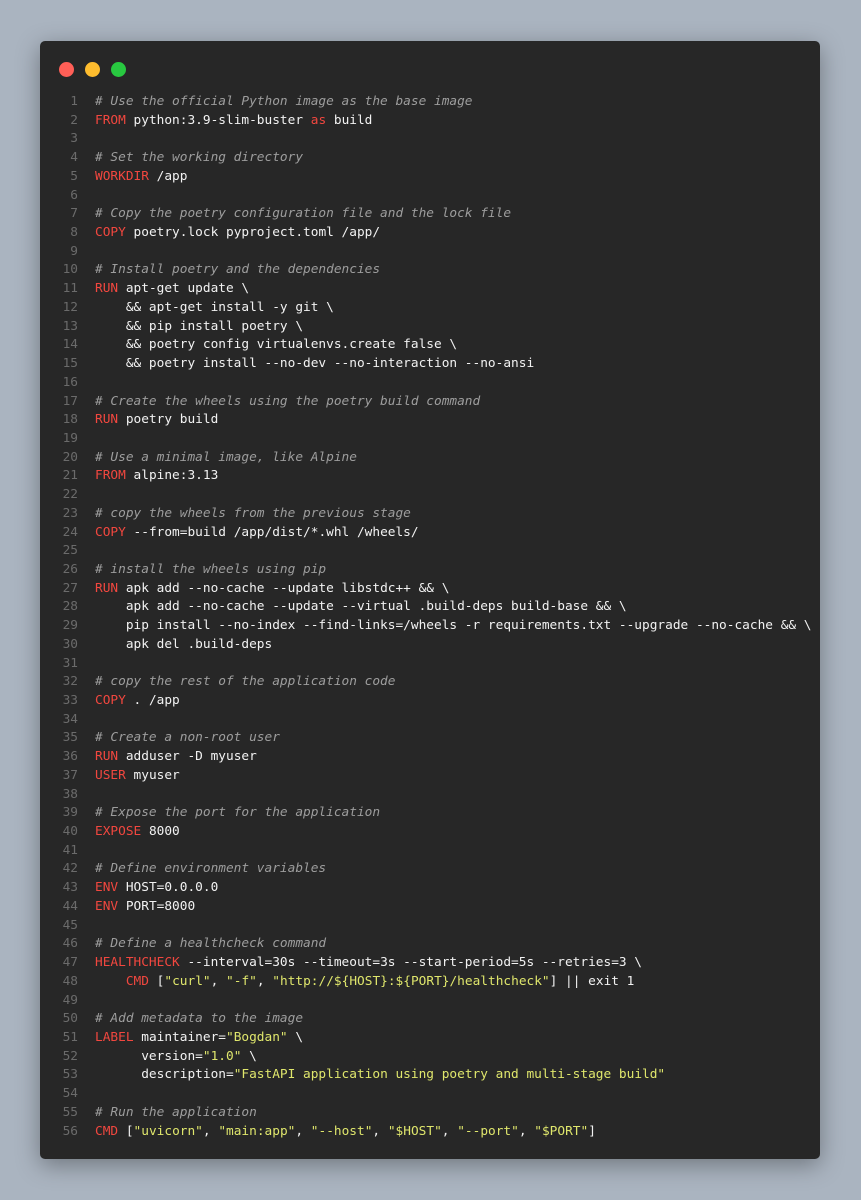 This screenshot has height=1200, width=861. Describe the element at coordinates (70, 551) in the screenshot. I see `line-number: 25` at that location.